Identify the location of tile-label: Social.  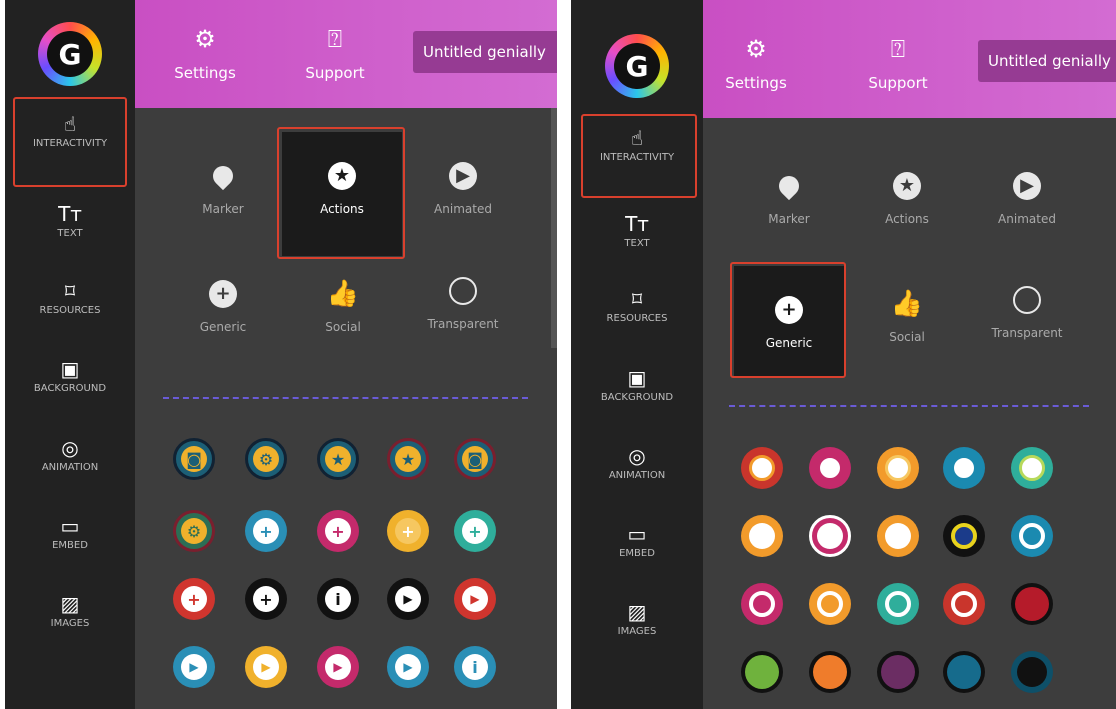
(907, 337).